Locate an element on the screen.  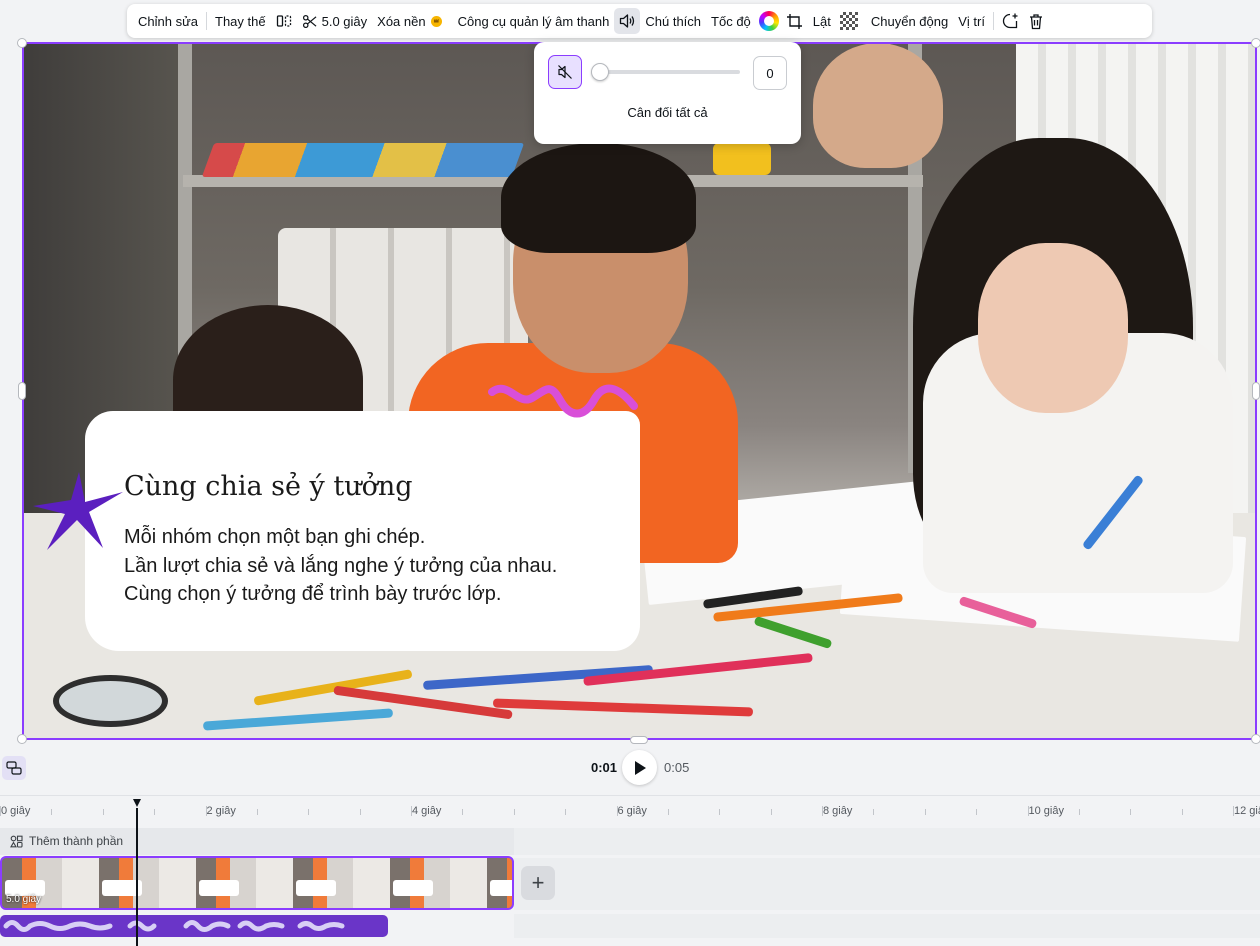
purple-star-decoration is located at coordinates (79, 510).